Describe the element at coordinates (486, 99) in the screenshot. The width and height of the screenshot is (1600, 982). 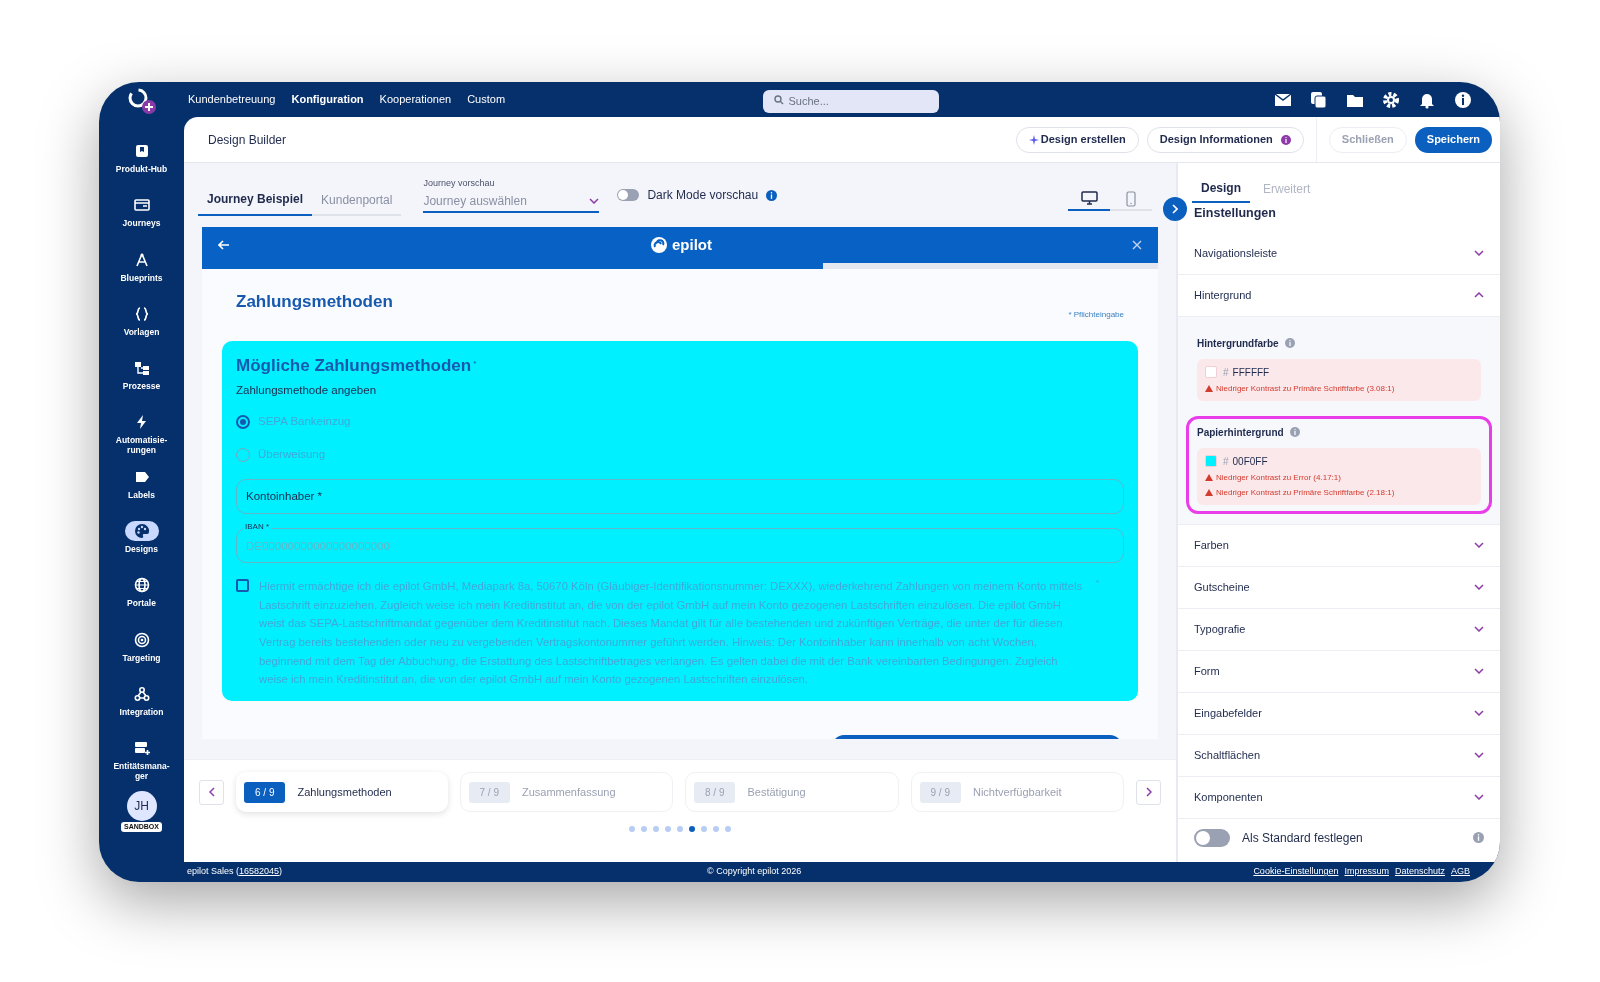
I see `nav-link: Custom` at that location.